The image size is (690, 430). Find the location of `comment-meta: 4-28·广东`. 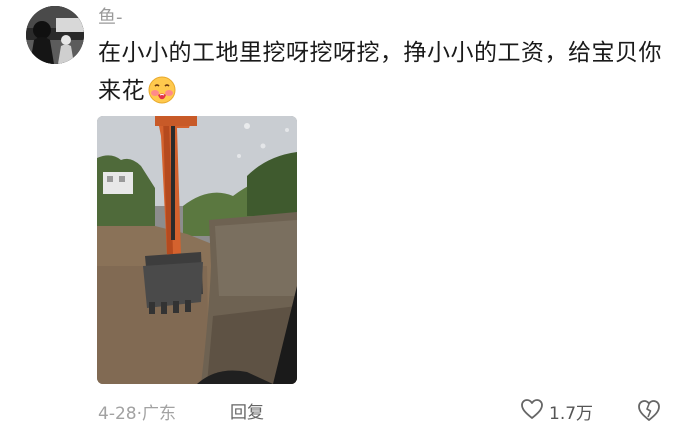

comment-meta: 4-28·广东 is located at coordinates (137, 411).